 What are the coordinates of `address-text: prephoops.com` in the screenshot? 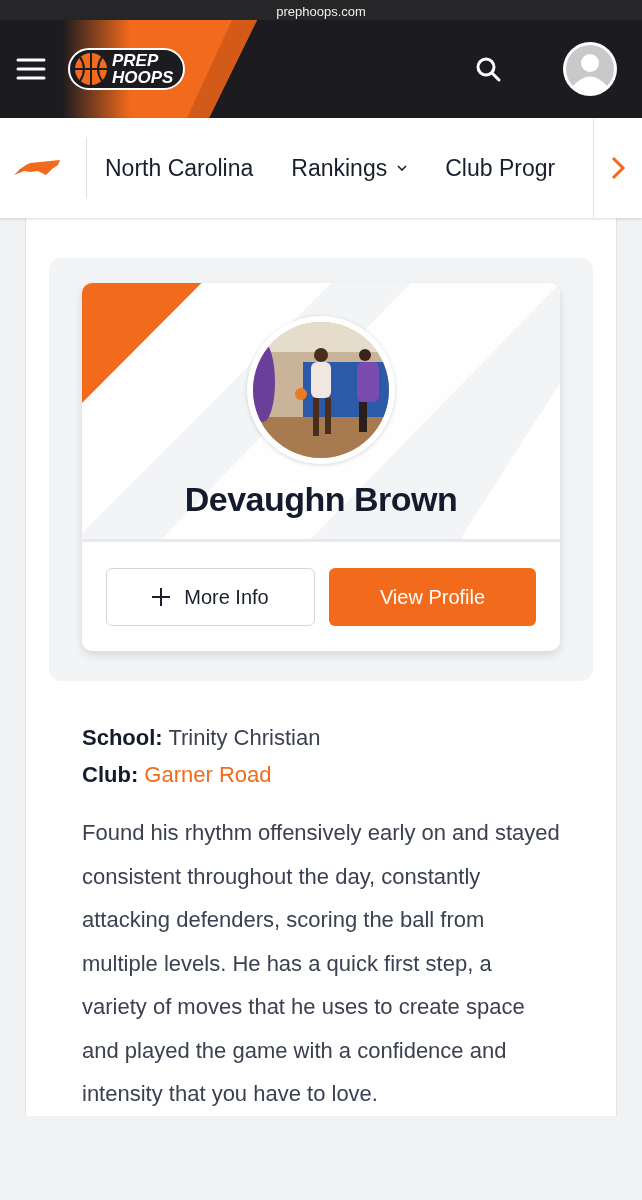 It's located at (321, 12).